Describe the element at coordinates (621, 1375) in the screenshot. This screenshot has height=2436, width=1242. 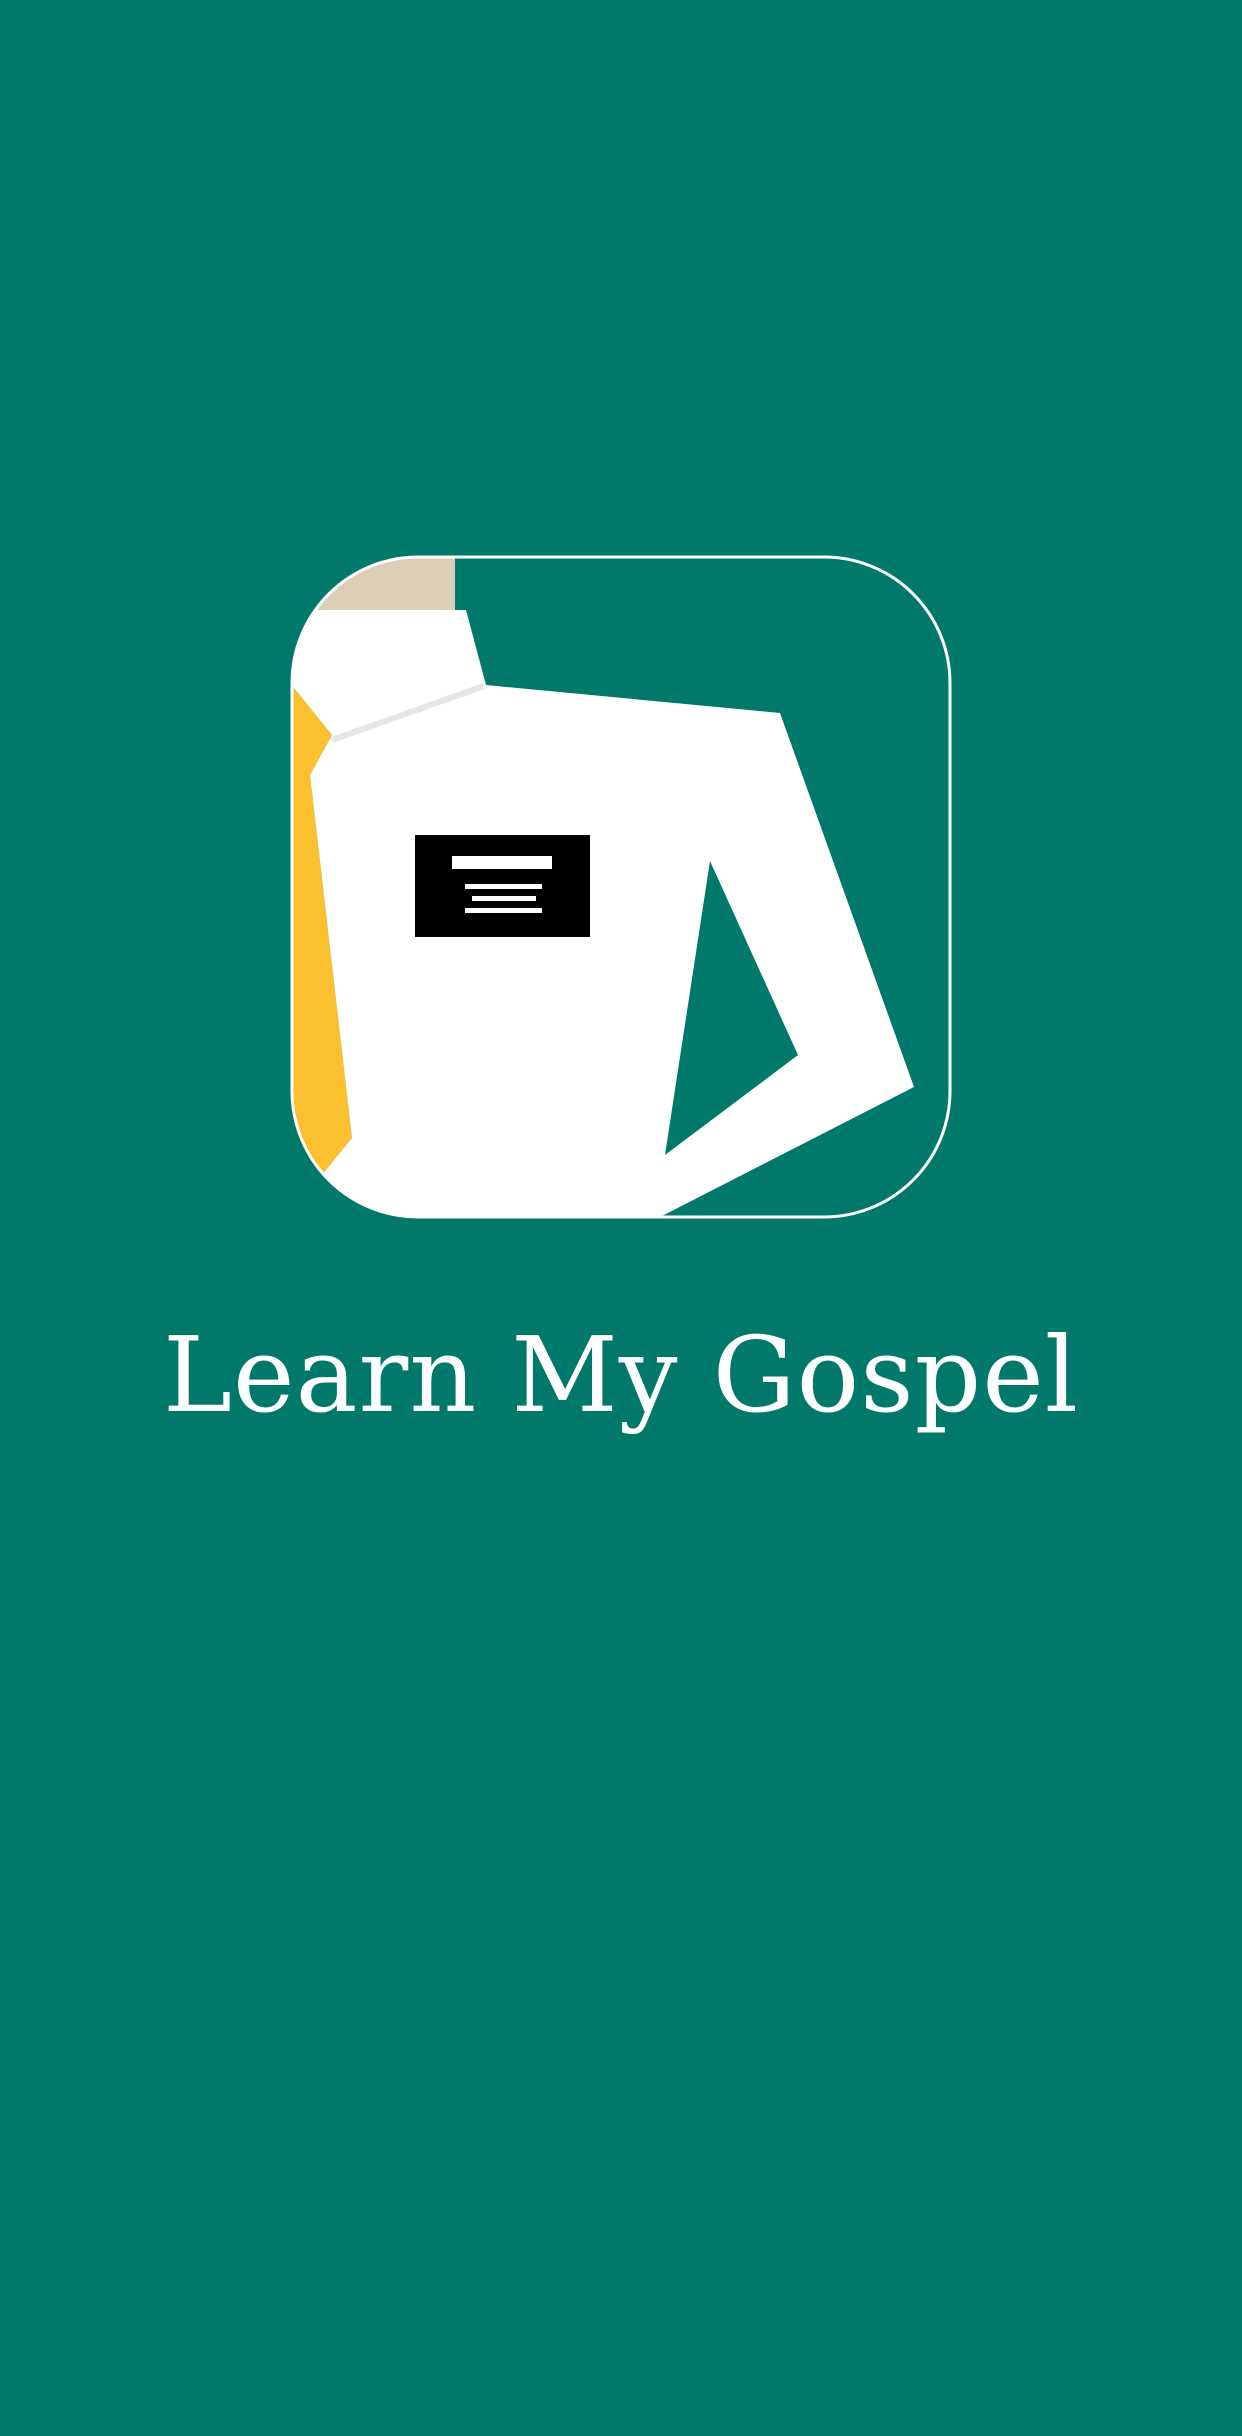
I see `app-title: Learn My Gospel` at that location.